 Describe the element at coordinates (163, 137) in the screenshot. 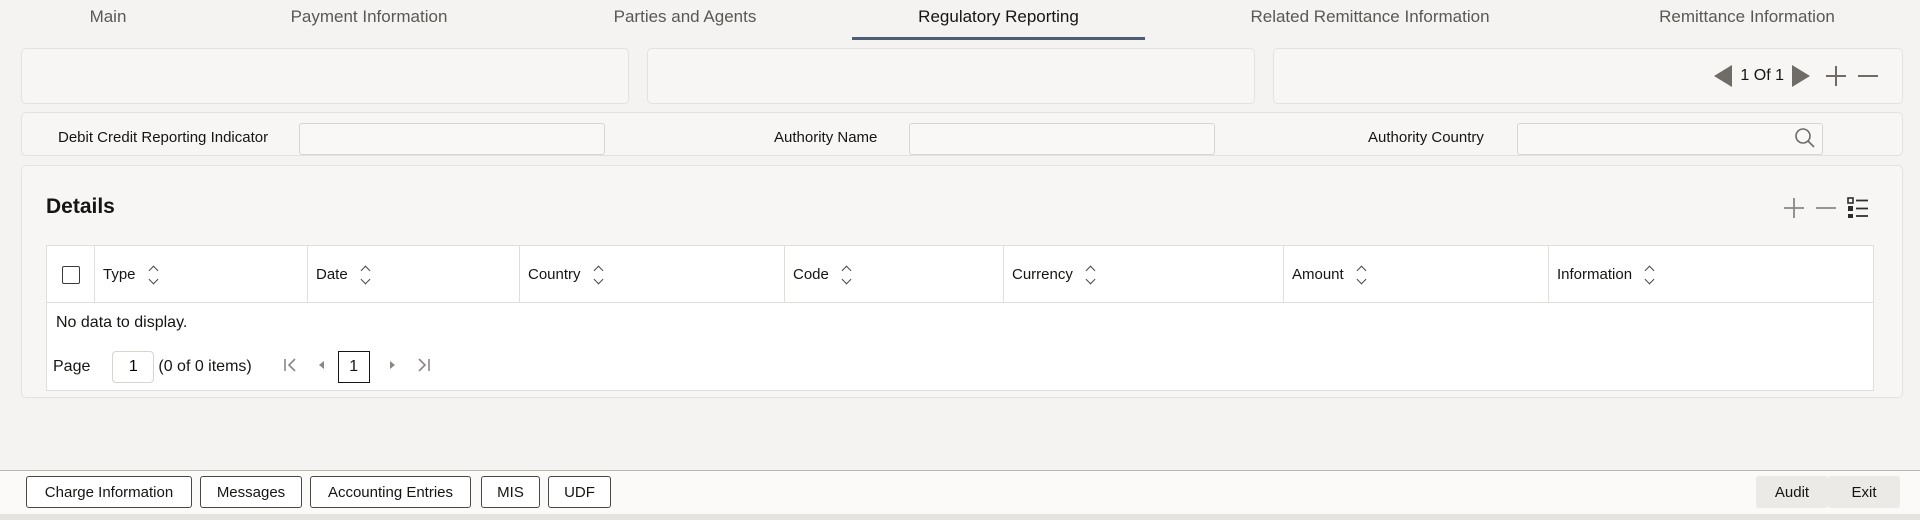

I see `debit-credit-label: Debit Credit Reporting Indicator` at that location.